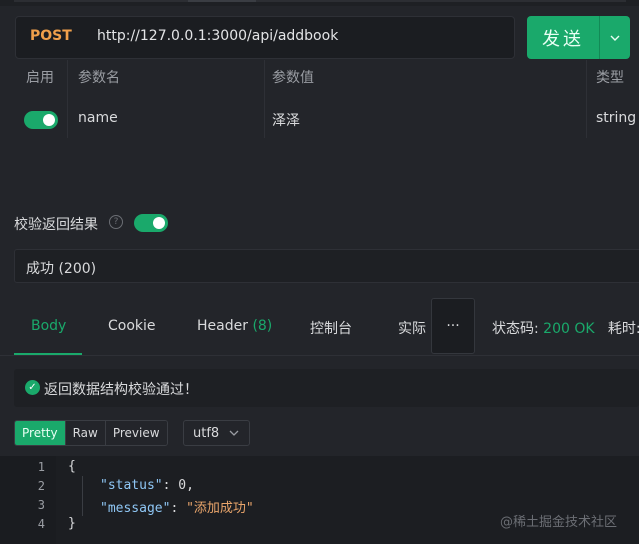 The height and width of the screenshot is (544, 639). What do you see at coordinates (41, 467) in the screenshot?
I see `line-number: 1` at bounding box center [41, 467].